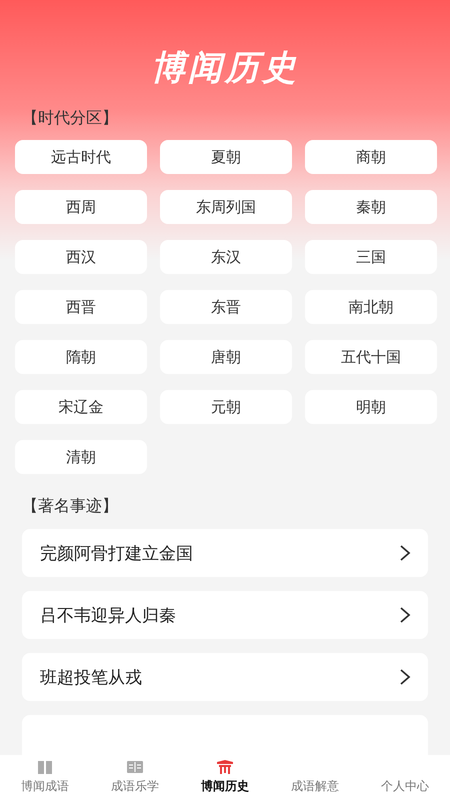 This screenshot has height=800, width=450. Describe the element at coordinates (116, 553) in the screenshot. I see `event-title: 完颜阿骨打建立金国` at that location.